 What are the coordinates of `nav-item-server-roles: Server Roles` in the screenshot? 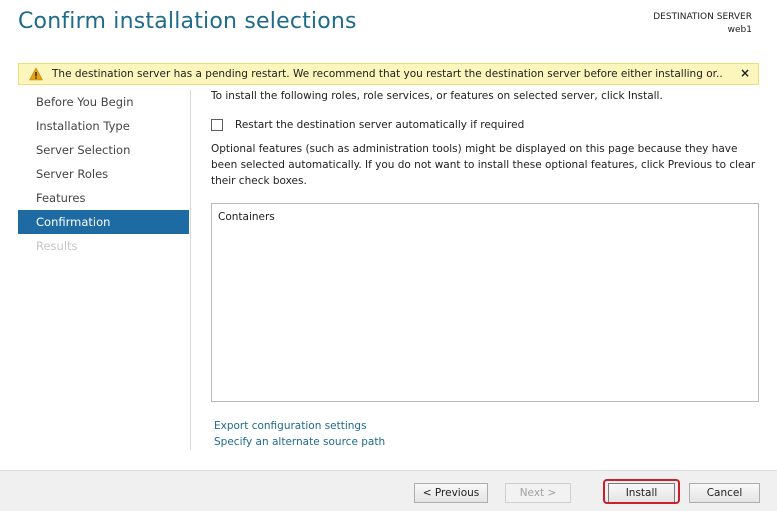 It's located at (103, 174).